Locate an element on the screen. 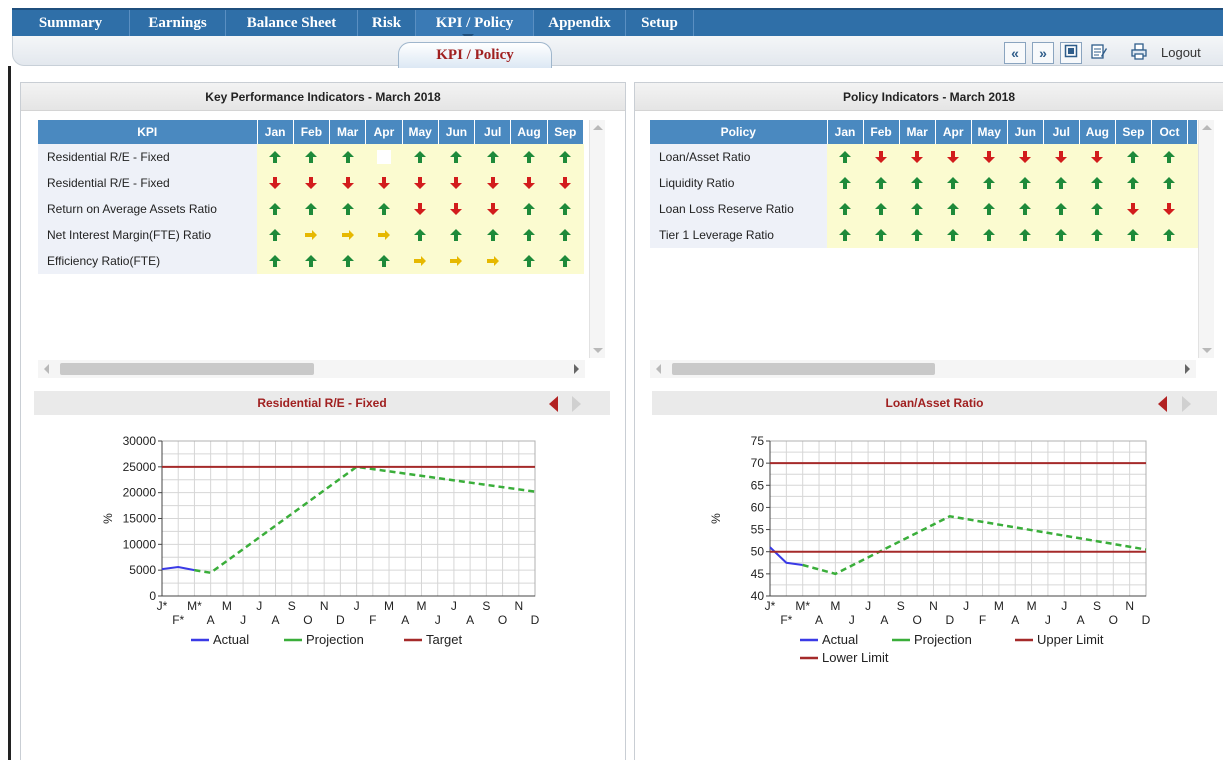 This screenshot has height=760, width=1223. table-row: Efficiency Ratio(FTE) is located at coordinates (311, 261).